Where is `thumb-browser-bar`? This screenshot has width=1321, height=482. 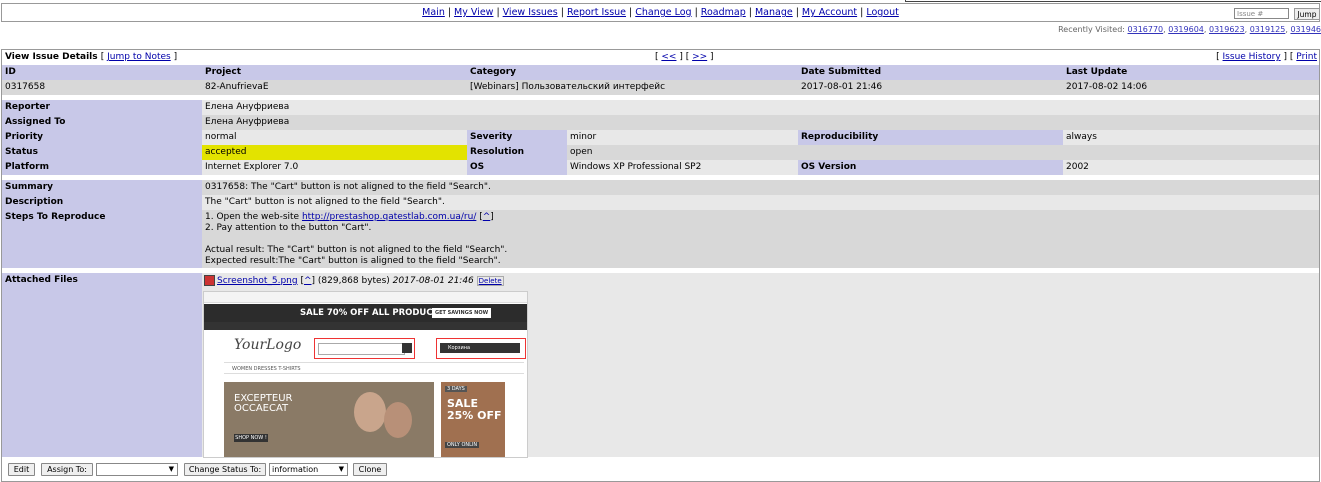
thumb-browser-bar is located at coordinates (365, 297).